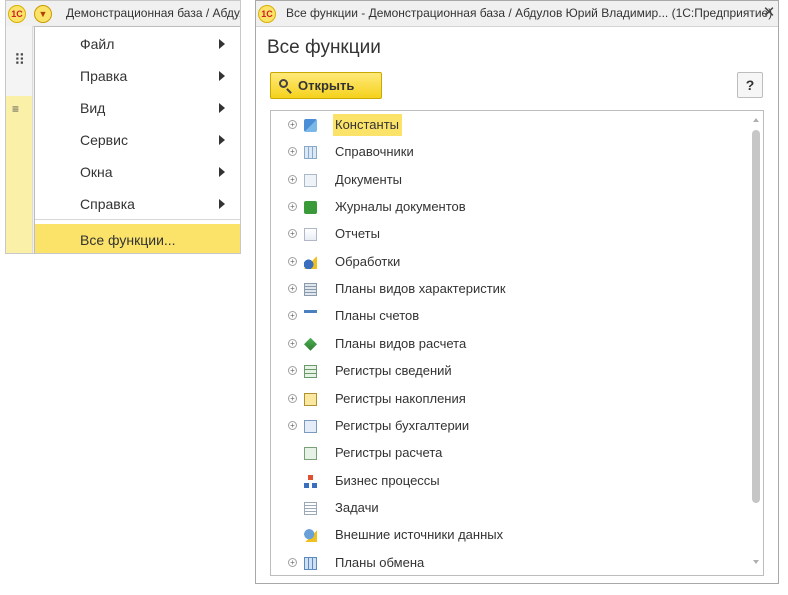  What do you see at coordinates (310, 290) in the screenshot?
I see `characteristic-types-icon` at bounding box center [310, 290].